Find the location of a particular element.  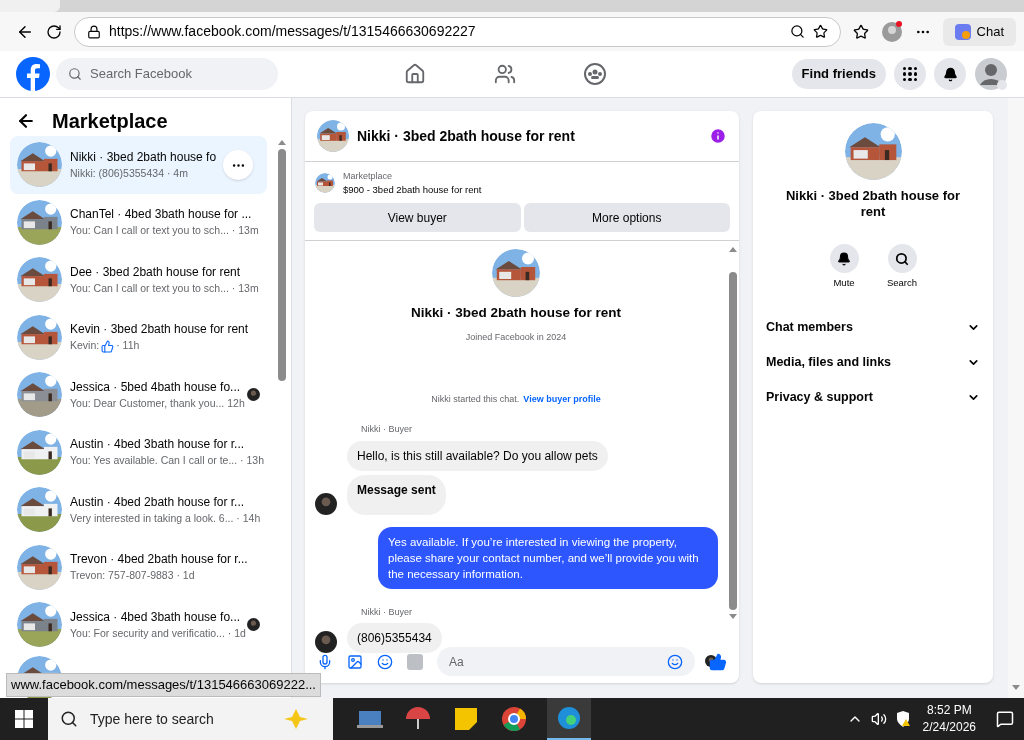

chrome-icon is located at coordinates (514, 719).